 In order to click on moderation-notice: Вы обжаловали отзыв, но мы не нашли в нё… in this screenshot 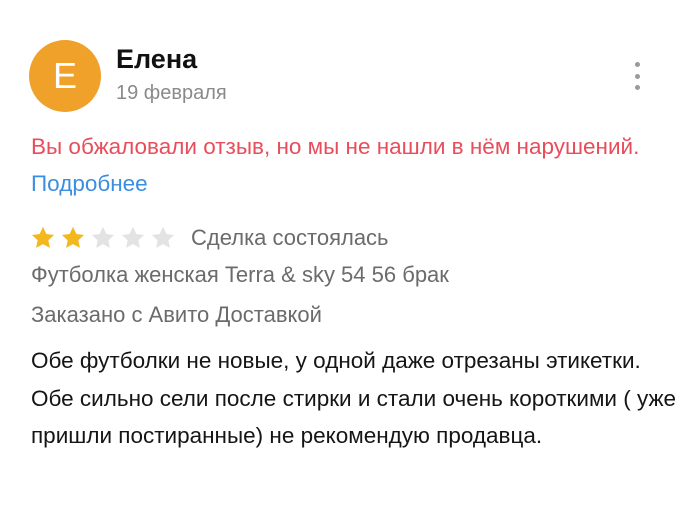, I will do `click(351, 165)`.